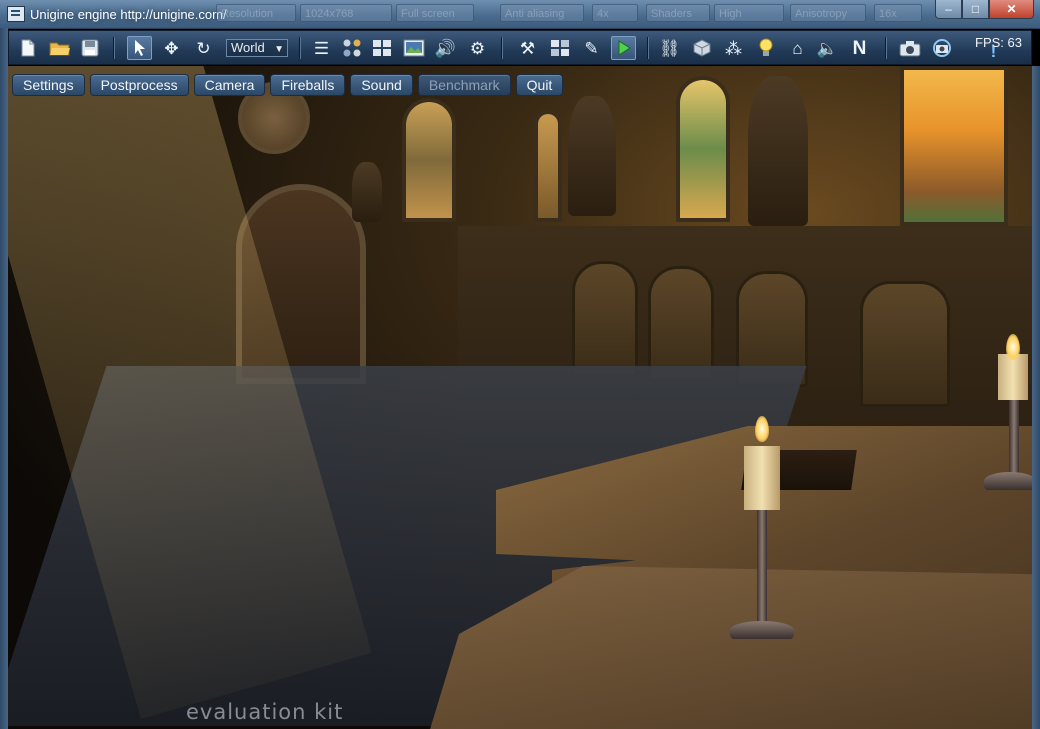 The image size is (1040, 729). I want to click on play-icon, so click(623, 48).